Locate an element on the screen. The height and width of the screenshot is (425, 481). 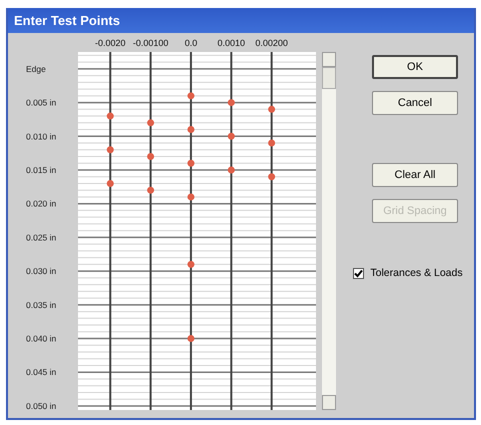
row-label: Edge is located at coordinates (36, 69).